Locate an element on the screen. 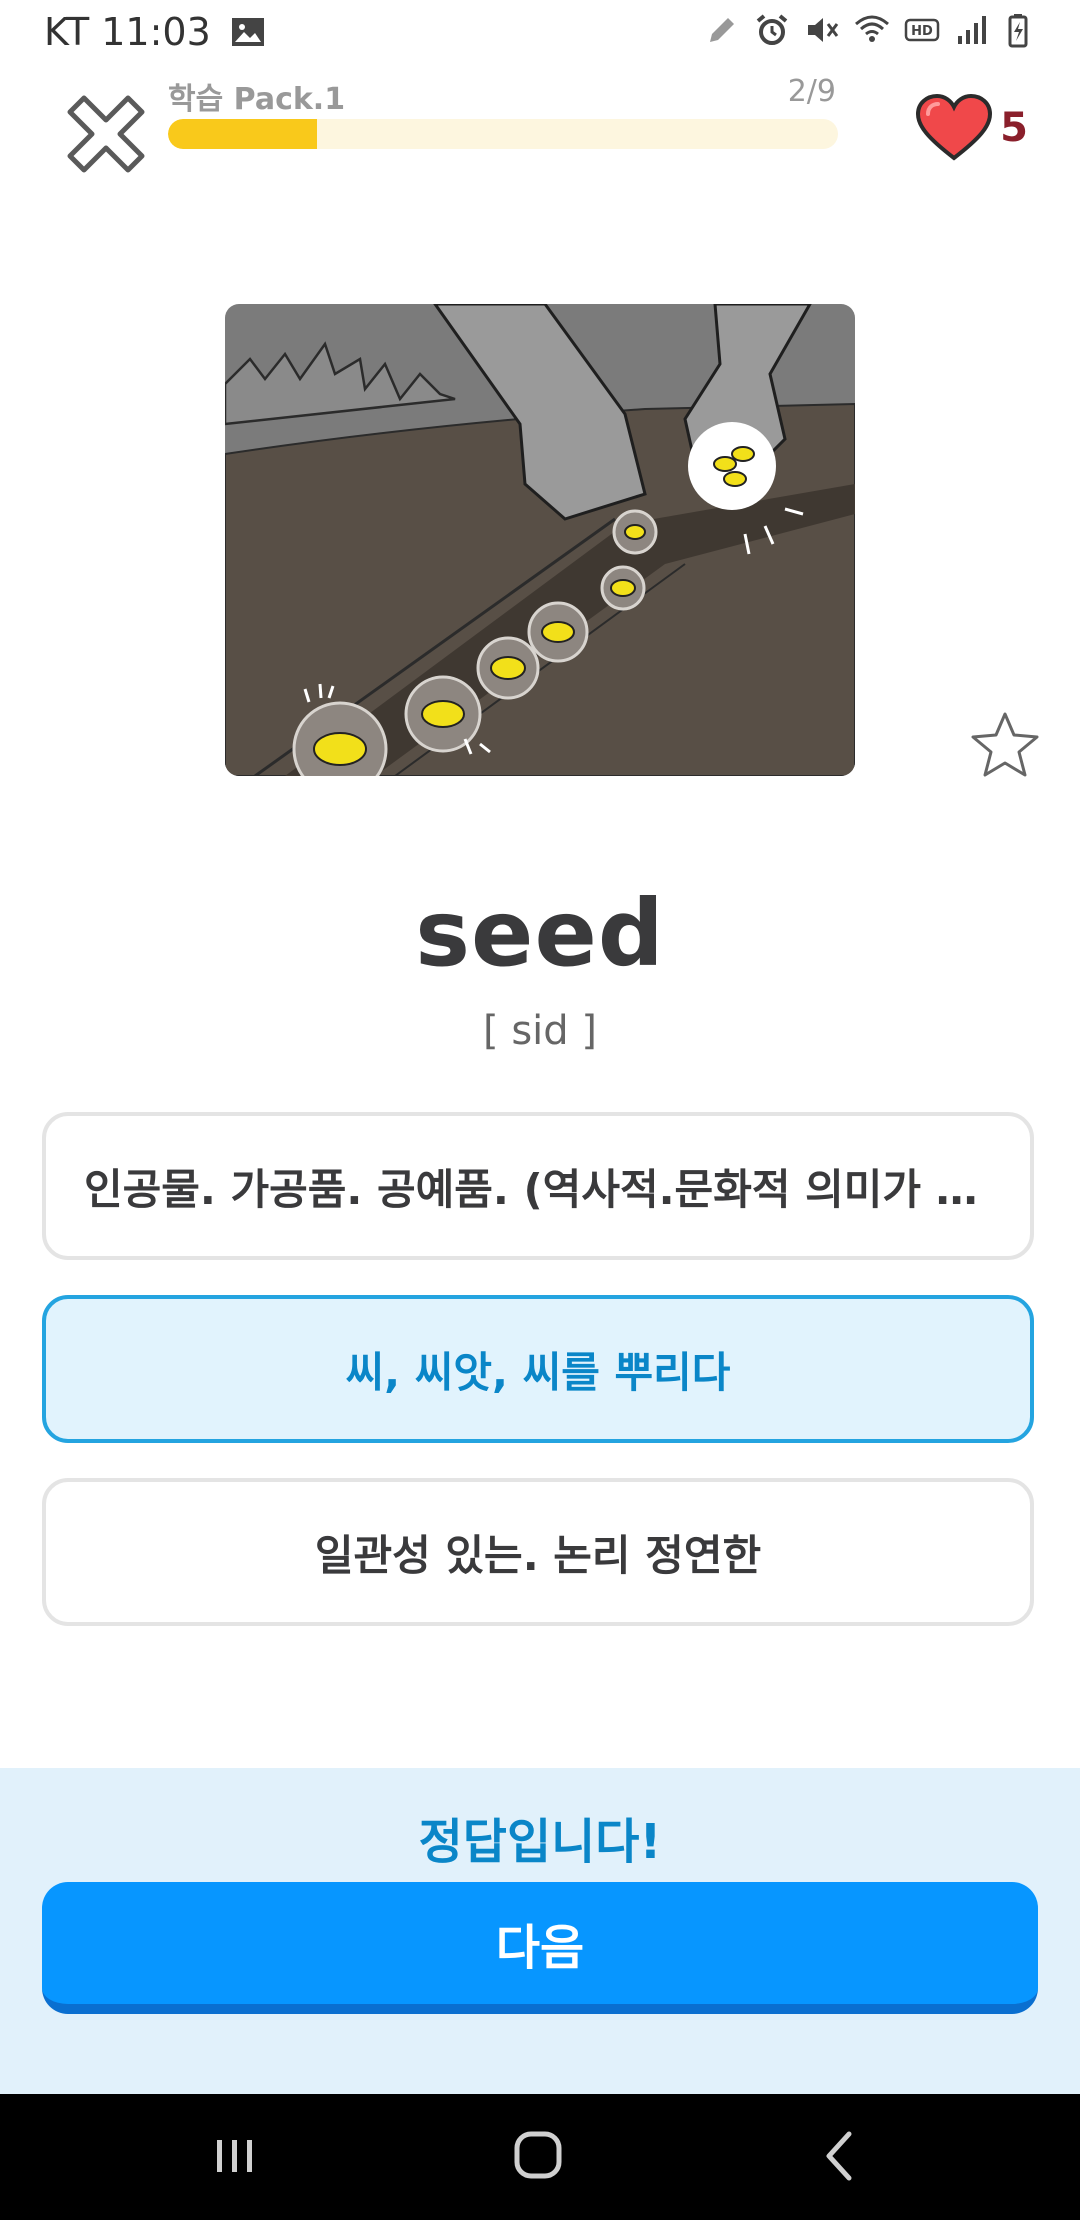 This screenshot has width=1080, height=2220. pen-icon is located at coordinates (722, 30).